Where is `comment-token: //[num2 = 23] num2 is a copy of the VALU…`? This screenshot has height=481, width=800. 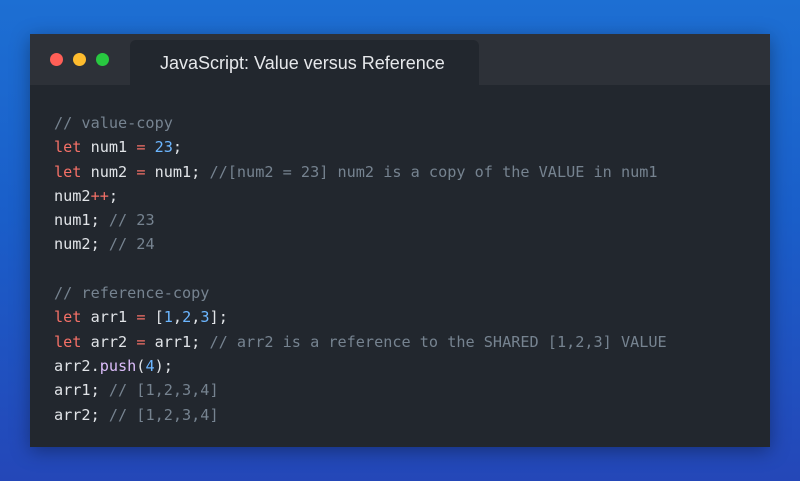
comment-token: //[num2 = 23] num2 is a copy of the VALU… is located at coordinates (433, 171).